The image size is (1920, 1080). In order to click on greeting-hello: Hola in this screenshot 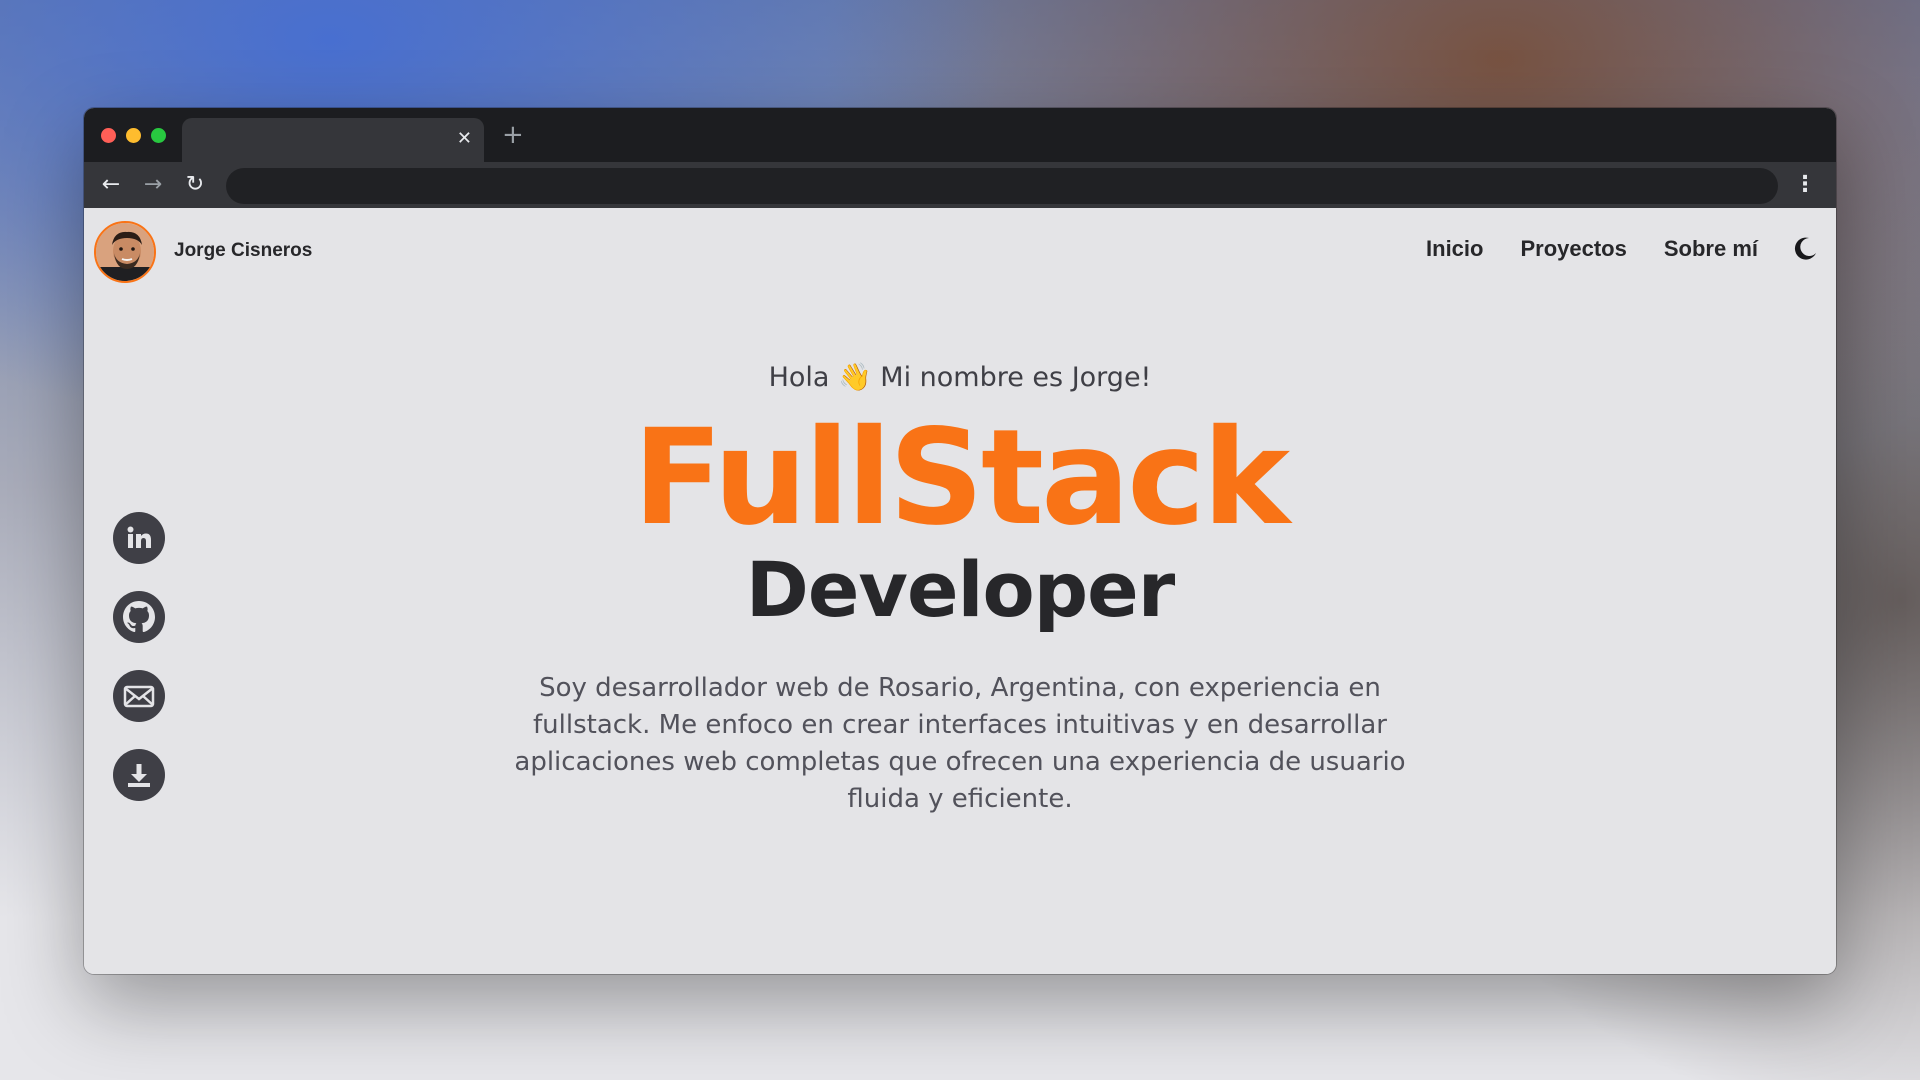, I will do `click(799, 377)`.